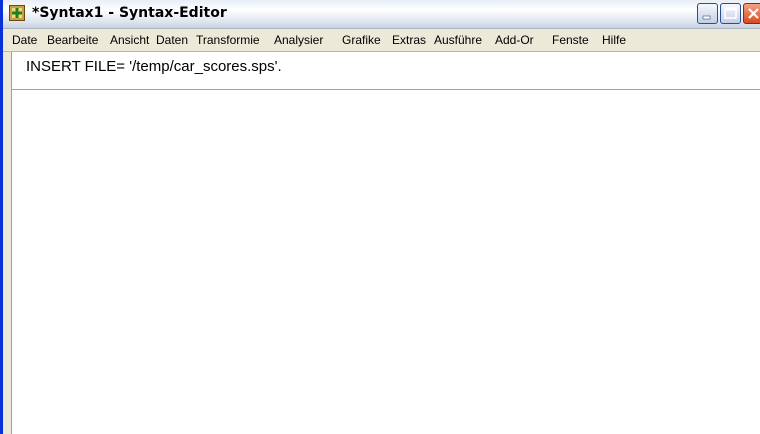  Describe the element at coordinates (129, 40) in the screenshot. I see `menu-ansicht: Ansicht` at that location.